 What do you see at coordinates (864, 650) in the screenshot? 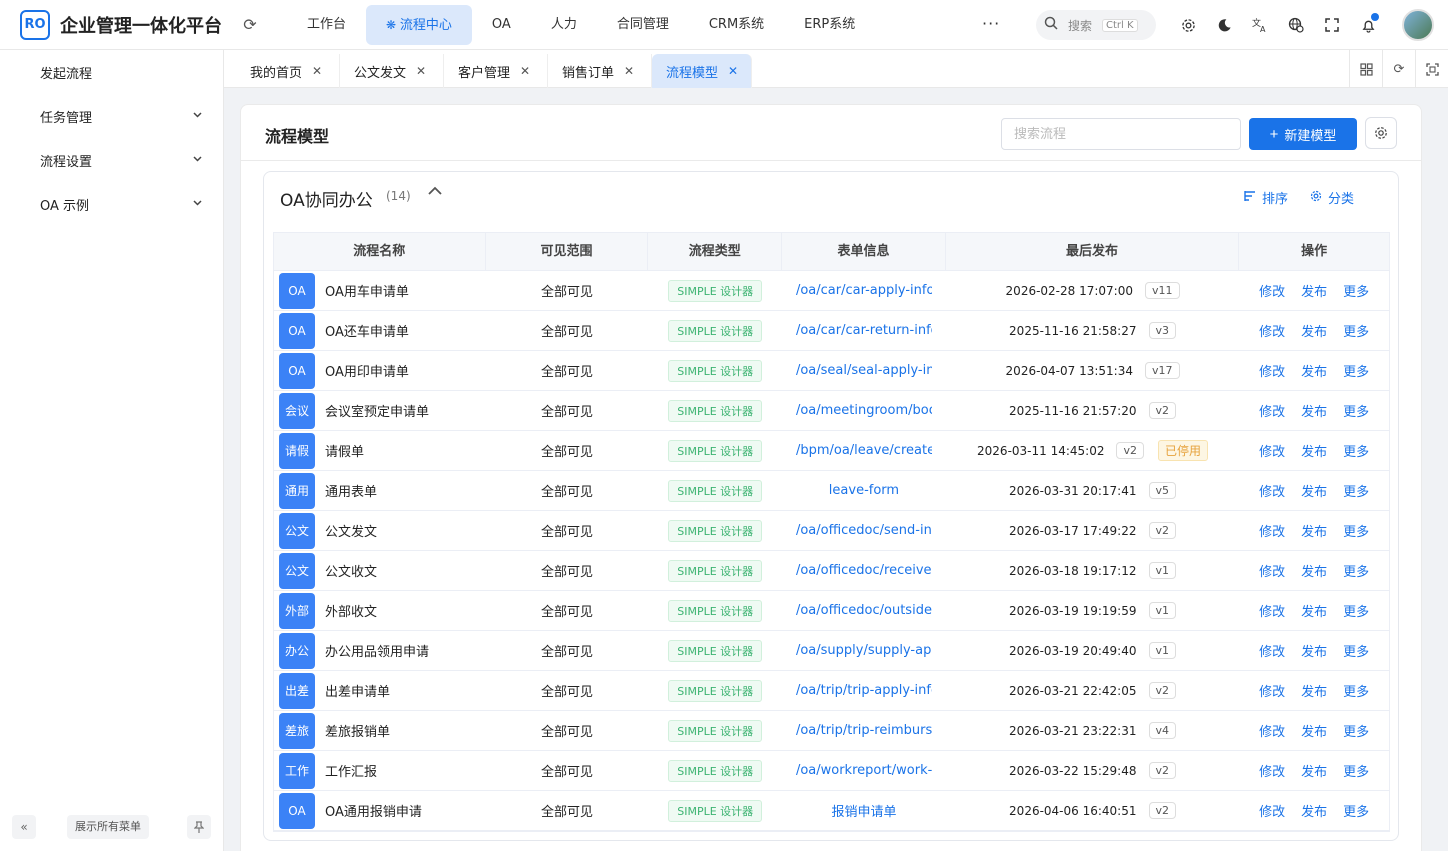
I see `form-link: /oa/supply/supply-apply` at bounding box center [864, 650].